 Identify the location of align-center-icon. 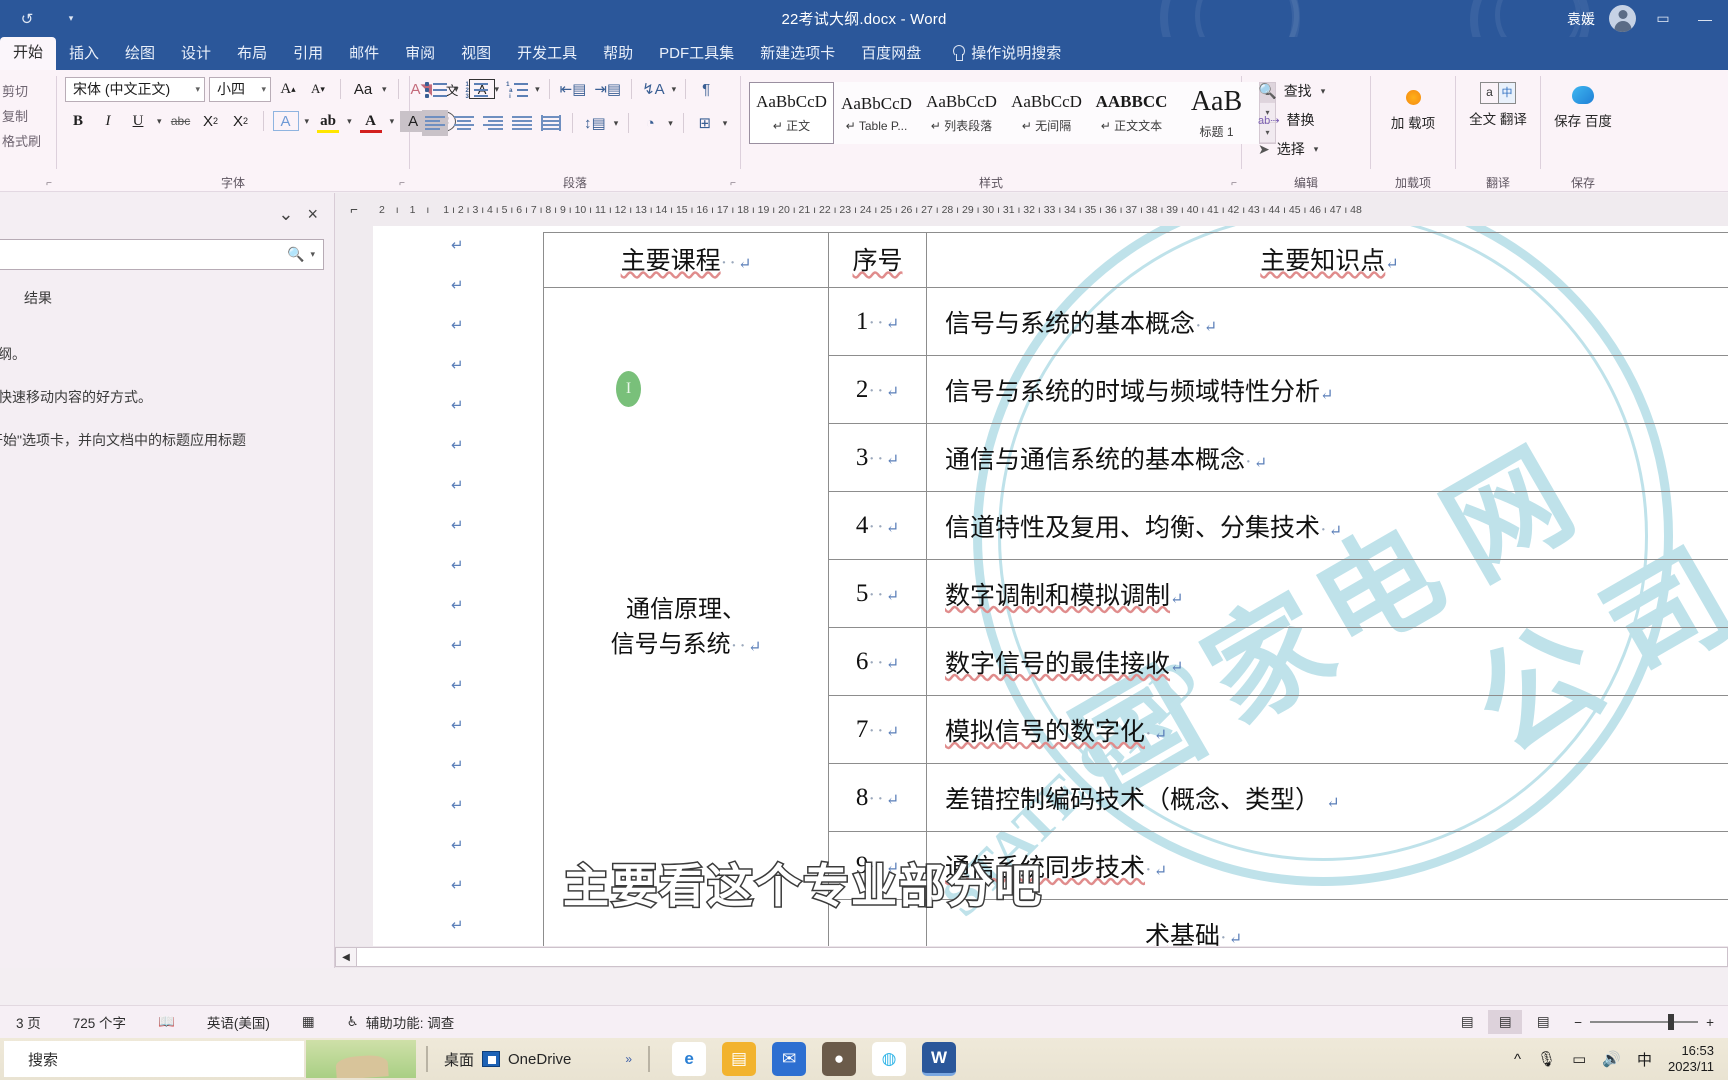
(464, 123).